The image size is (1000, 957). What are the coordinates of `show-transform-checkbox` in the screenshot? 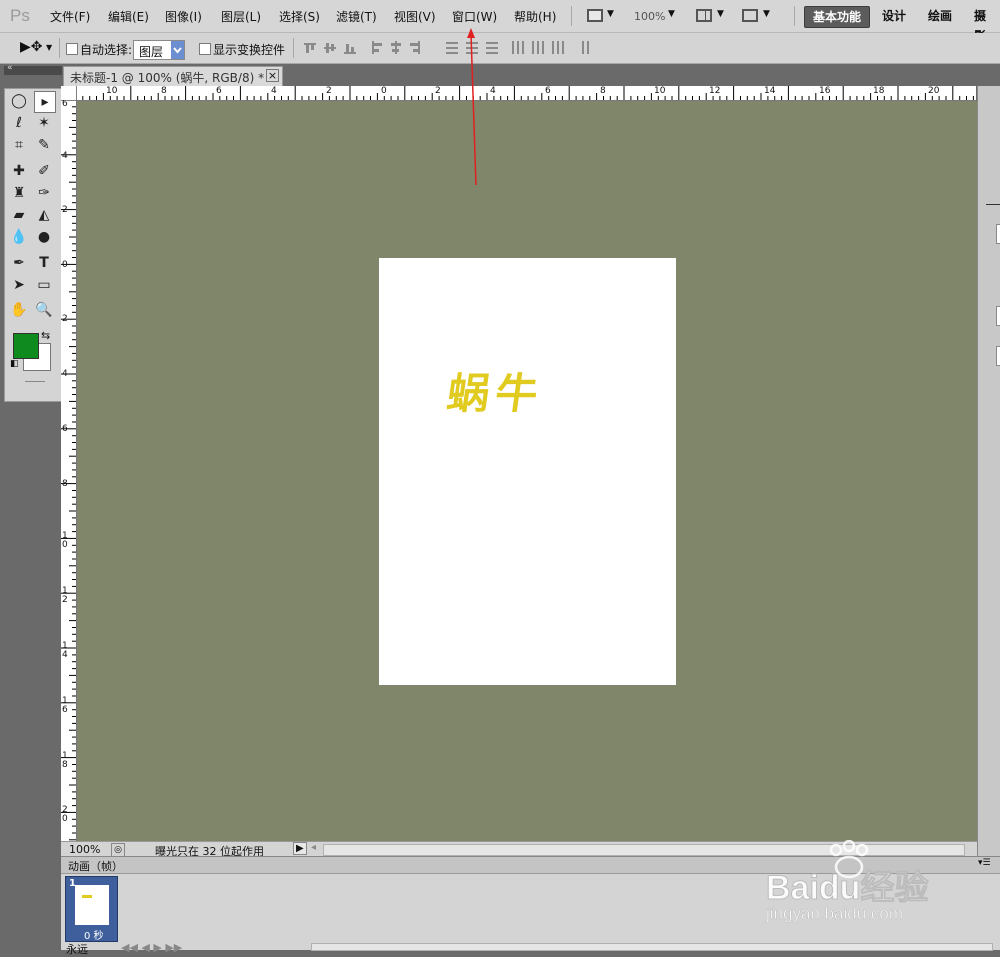 It's located at (205, 49).